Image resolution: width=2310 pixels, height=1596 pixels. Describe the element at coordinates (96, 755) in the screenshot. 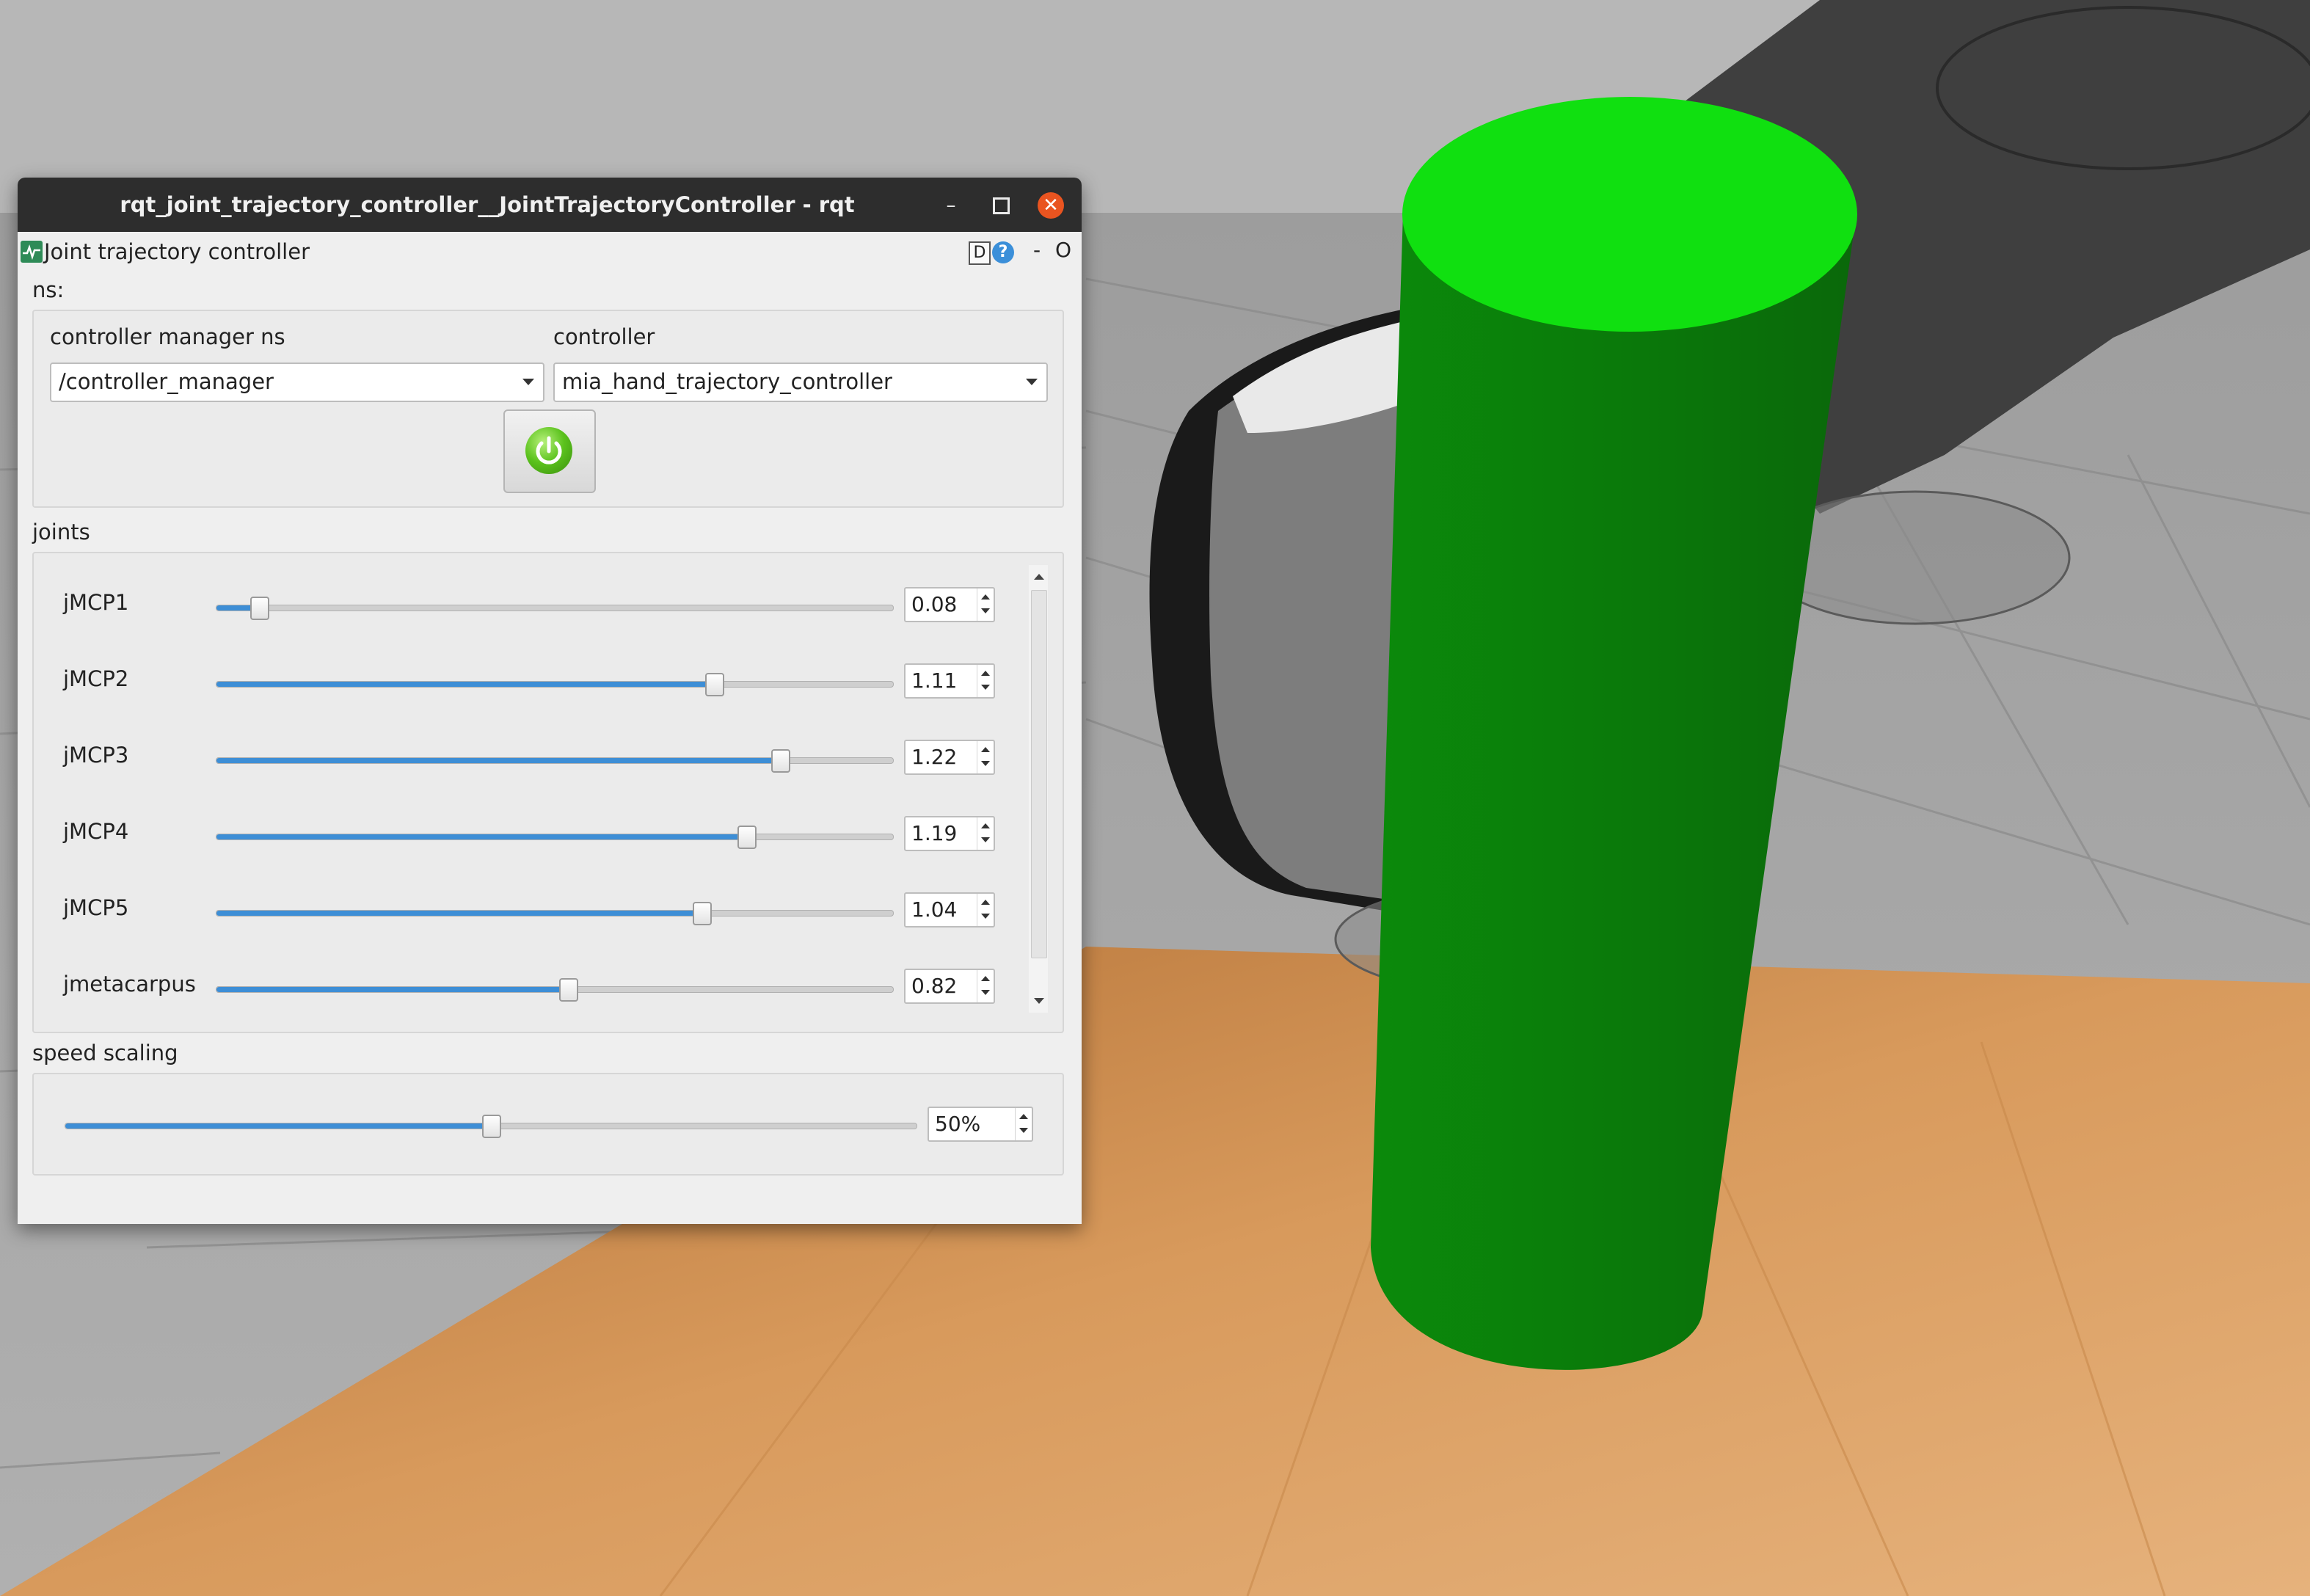

I see `joint-name: jMCP3` at that location.